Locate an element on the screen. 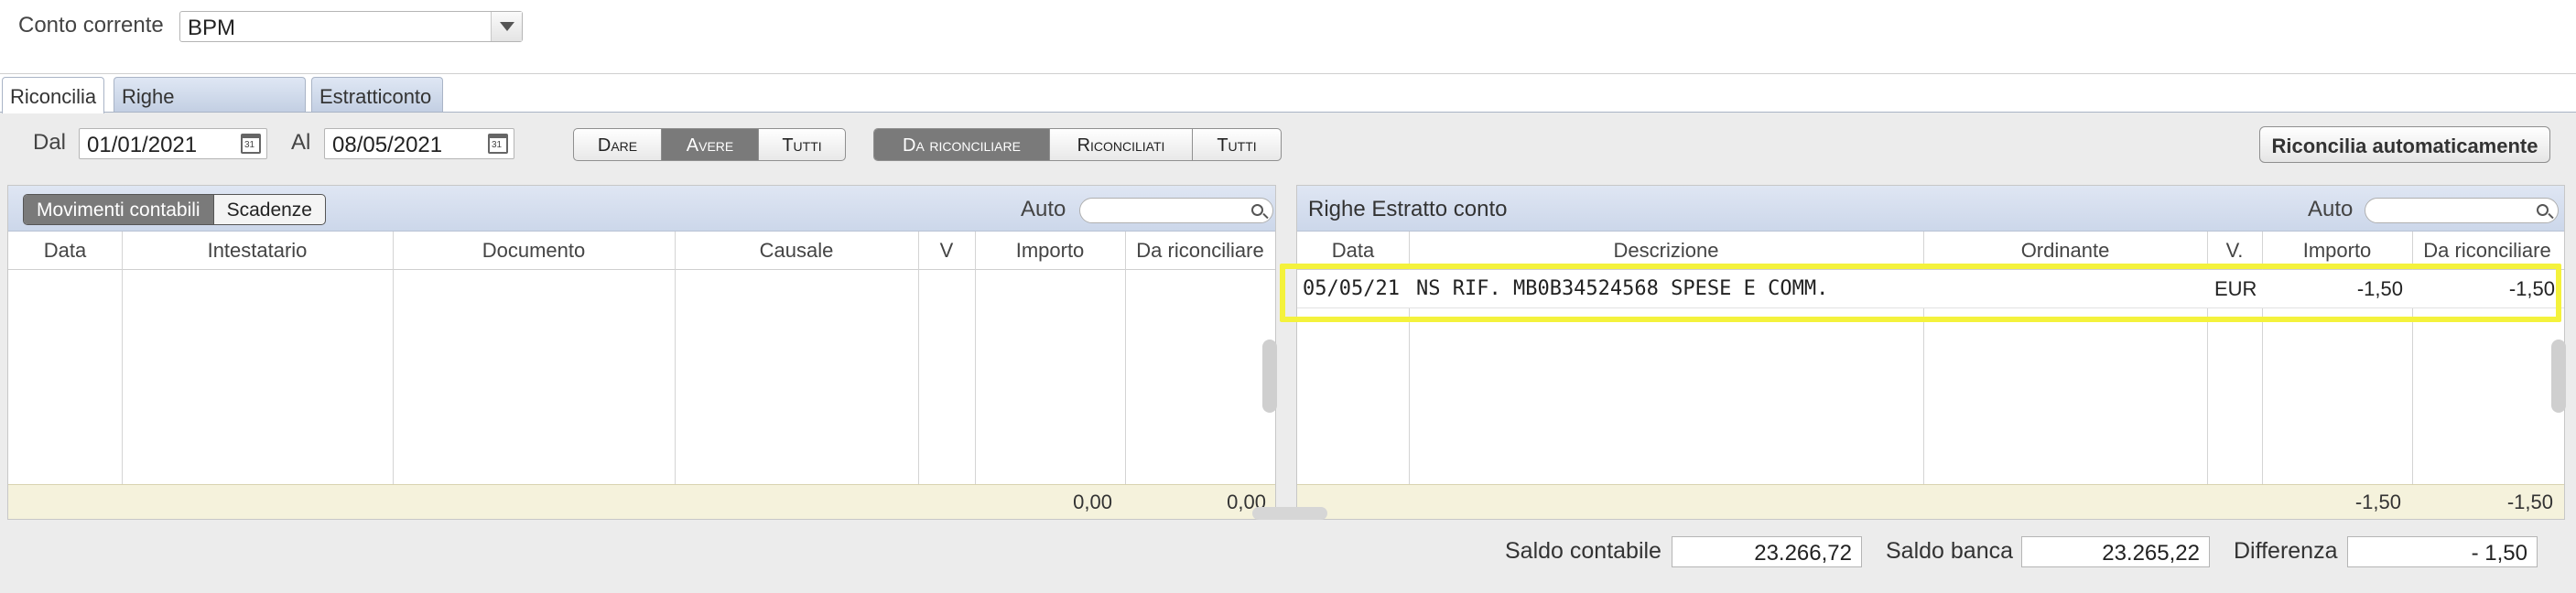 This screenshot has width=2576, height=593. differenza-value: - 1,50 is located at coordinates (2499, 553).